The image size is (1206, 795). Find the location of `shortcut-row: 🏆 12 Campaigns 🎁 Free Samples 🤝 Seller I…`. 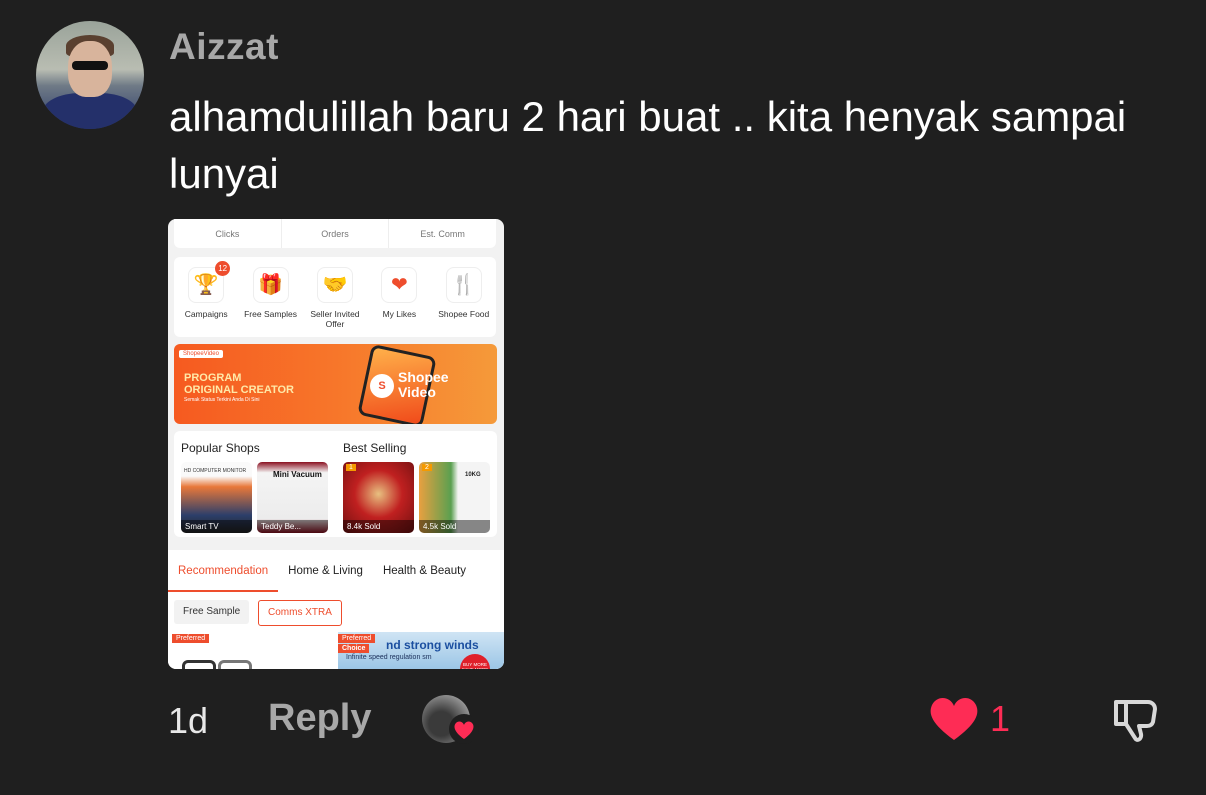

shortcut-row: 🏆 12 Campaigns 🎁 Free Samples 🤝 Seller I… is located at coordinates (335, 297).